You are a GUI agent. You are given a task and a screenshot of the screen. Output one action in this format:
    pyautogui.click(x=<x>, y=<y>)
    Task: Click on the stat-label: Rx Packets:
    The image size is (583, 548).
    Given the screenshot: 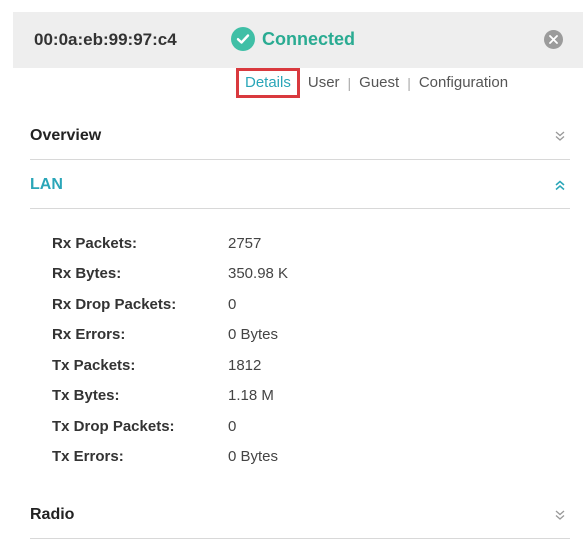 What is the action you would take?
    pyautogui.click(x=95, y=243)
    